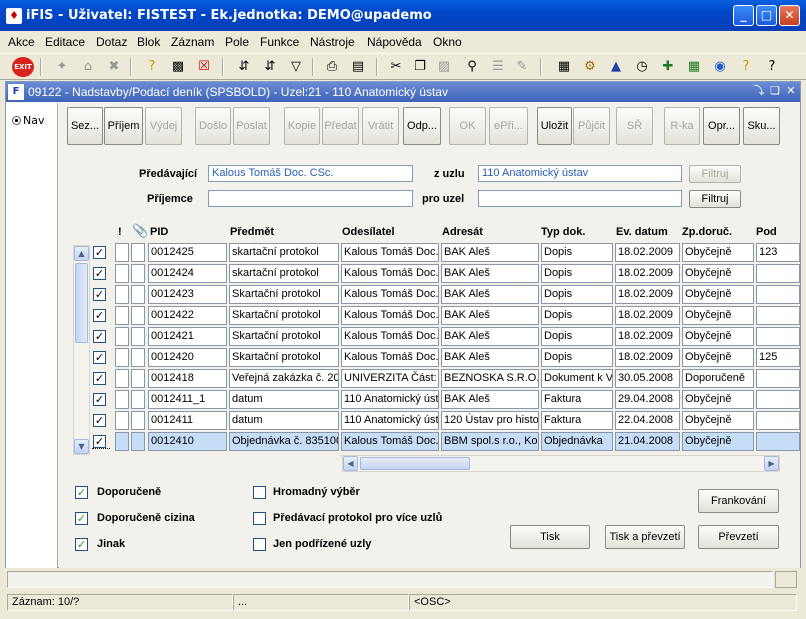 The width and height of the screenshot is (806, 619). I want to click on exit-icon: EXIT, so click(23, 67).